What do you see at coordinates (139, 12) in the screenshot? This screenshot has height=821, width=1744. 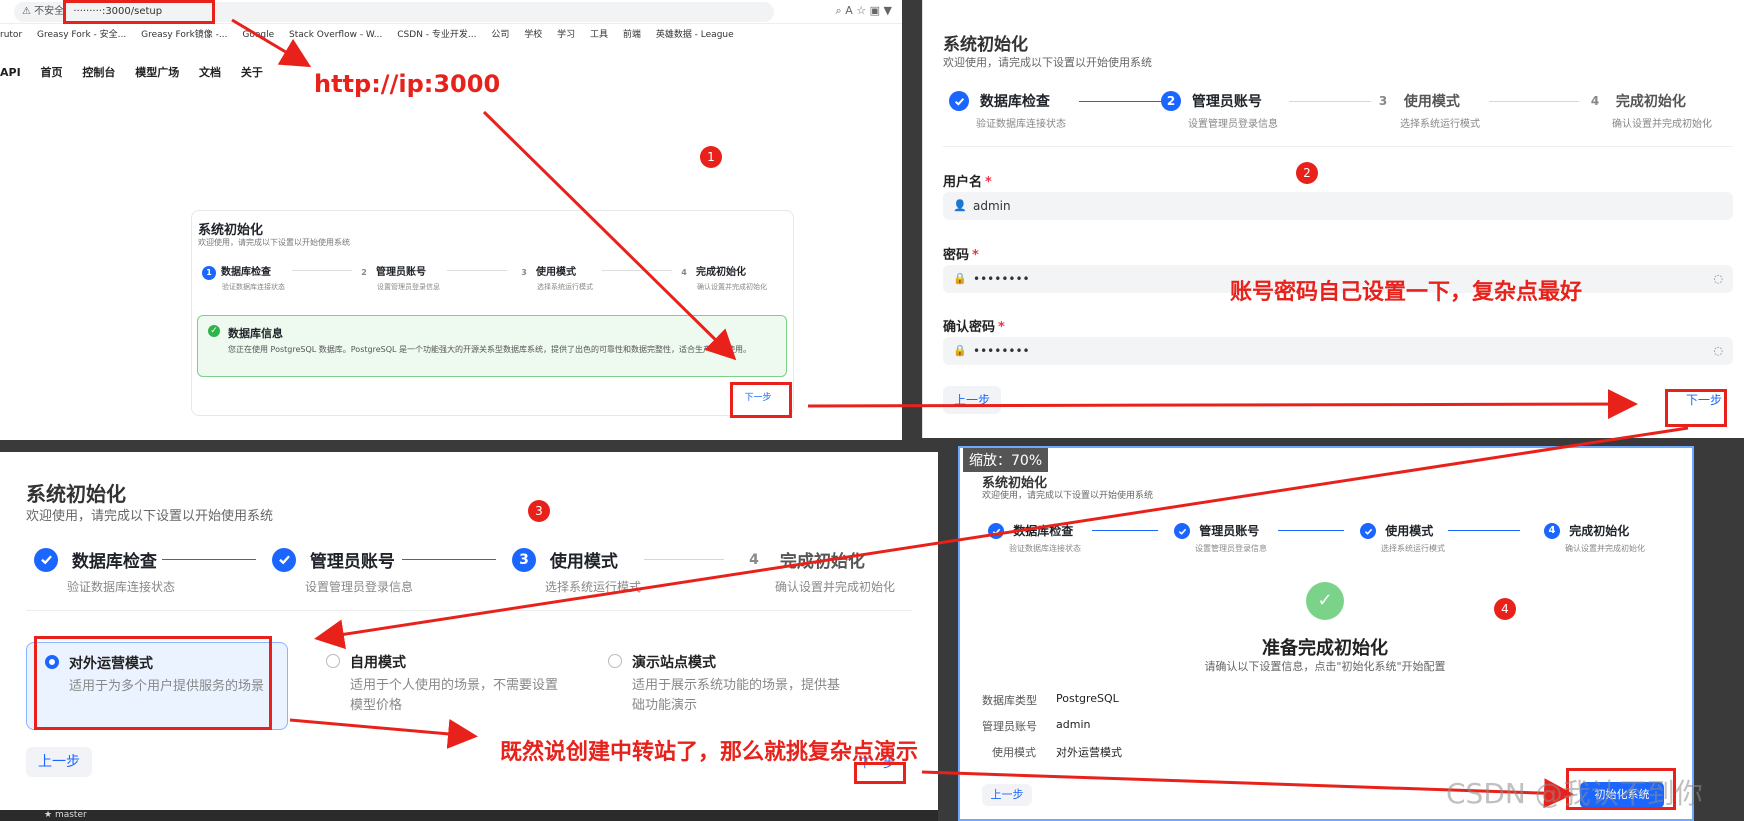 I see `url-highlight` at bounding box center [139, 12].